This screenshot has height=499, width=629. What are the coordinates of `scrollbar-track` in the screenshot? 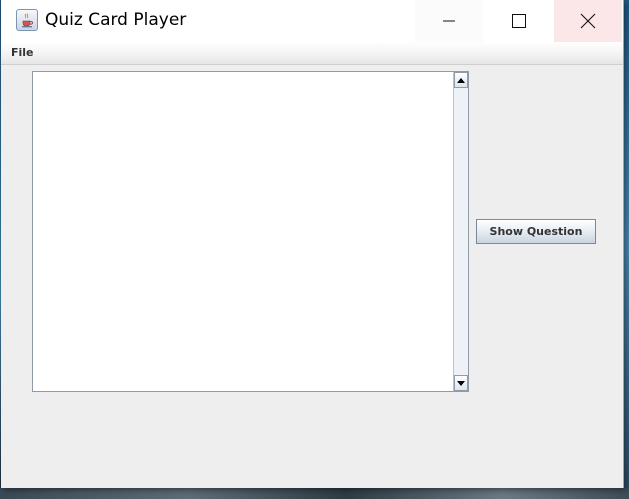 It's located at (461, 231).